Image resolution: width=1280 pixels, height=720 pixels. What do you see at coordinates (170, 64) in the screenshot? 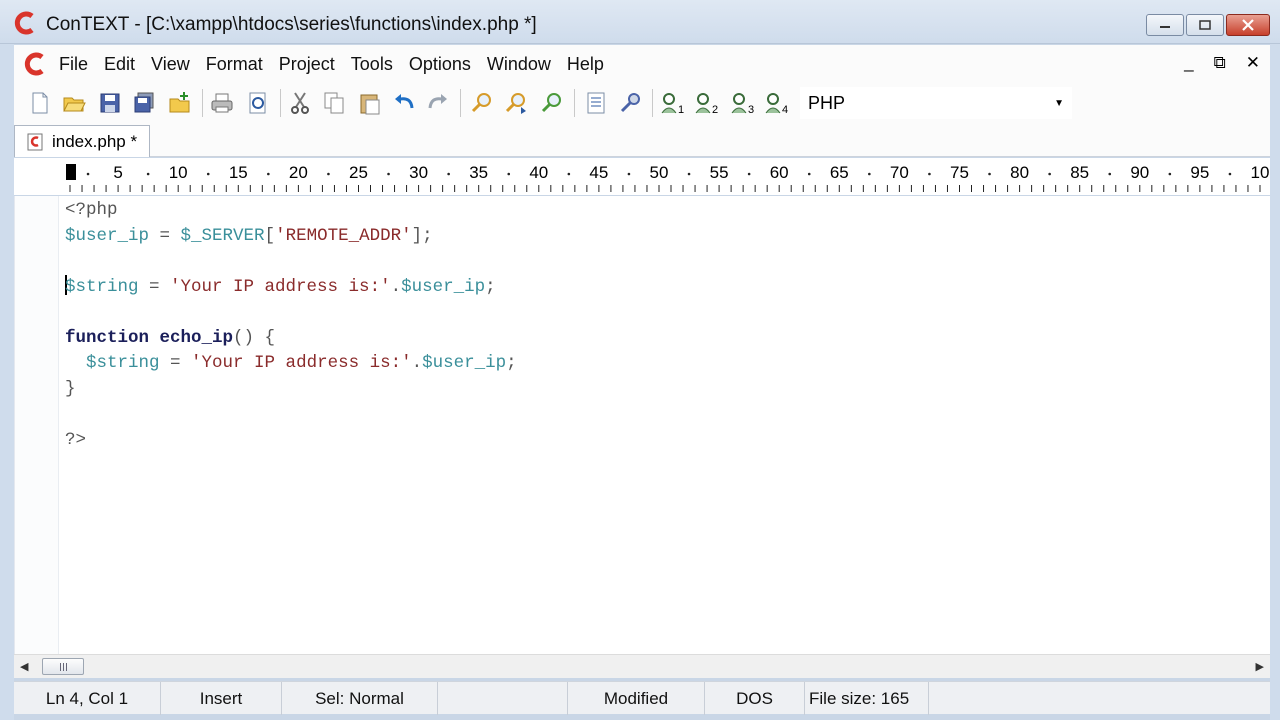
I see `menu-view: View` at bounding box center [170, 64].